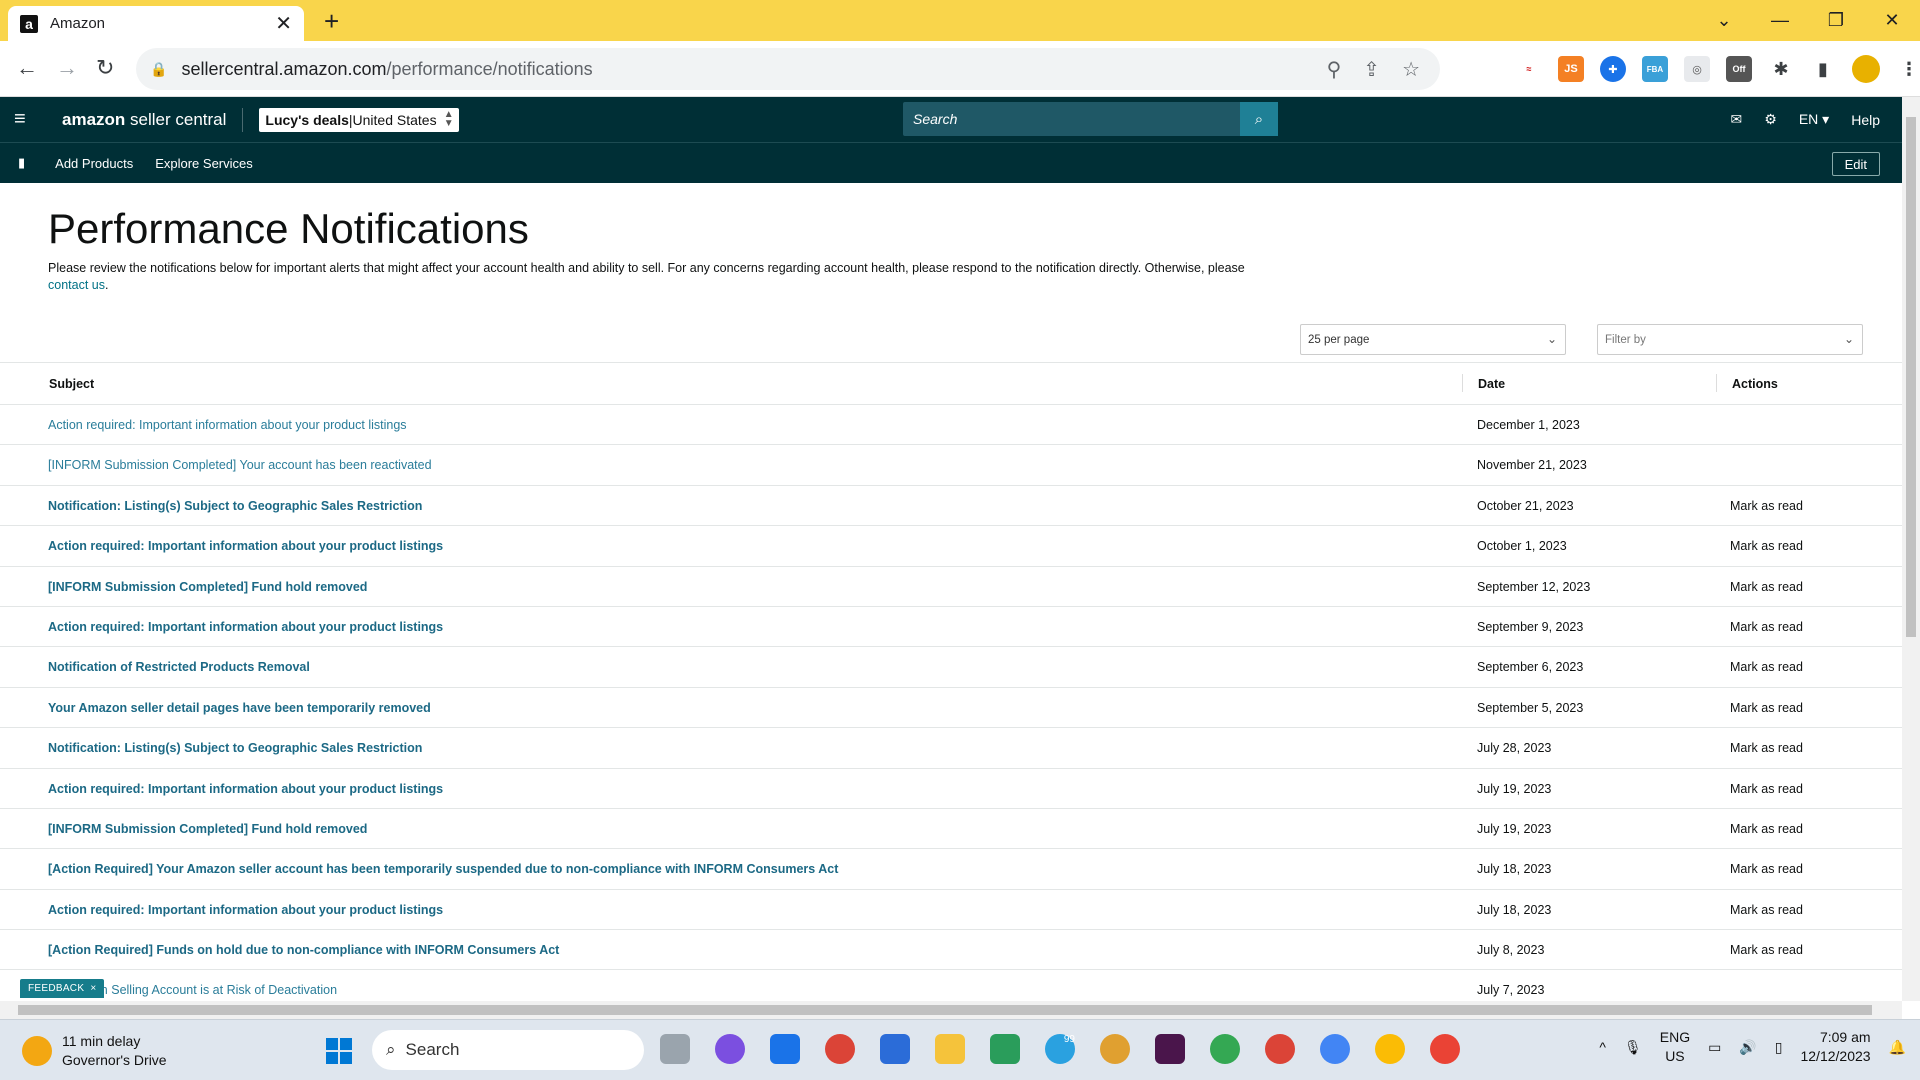 This screenshot has height=1080, width=1920. I want to click on lock-icon: 🔒, so click(158, 69).